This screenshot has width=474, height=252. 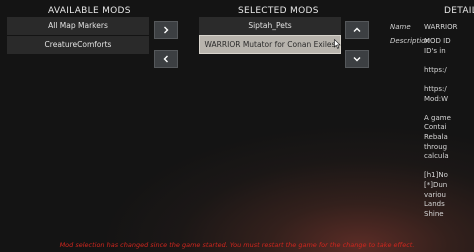 What do you see at coordinates (337, 44) in the screenshot?
I see `mouse-cursor-icon` at bounding box center [337, 44].